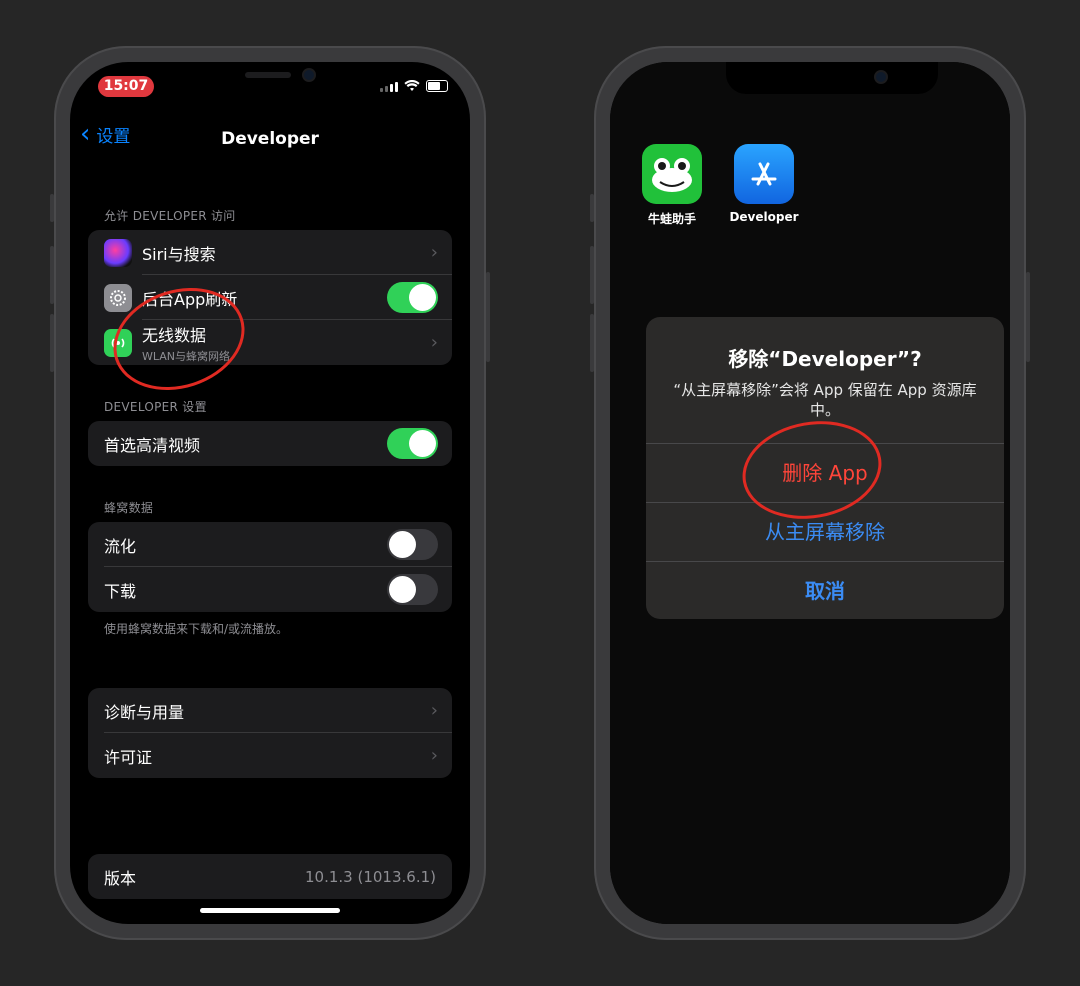 This screenshot has width=1080, height=986. Describe the element at coordinates (412, 544) in the screenshot. I see `streaming-toggle` at that location.